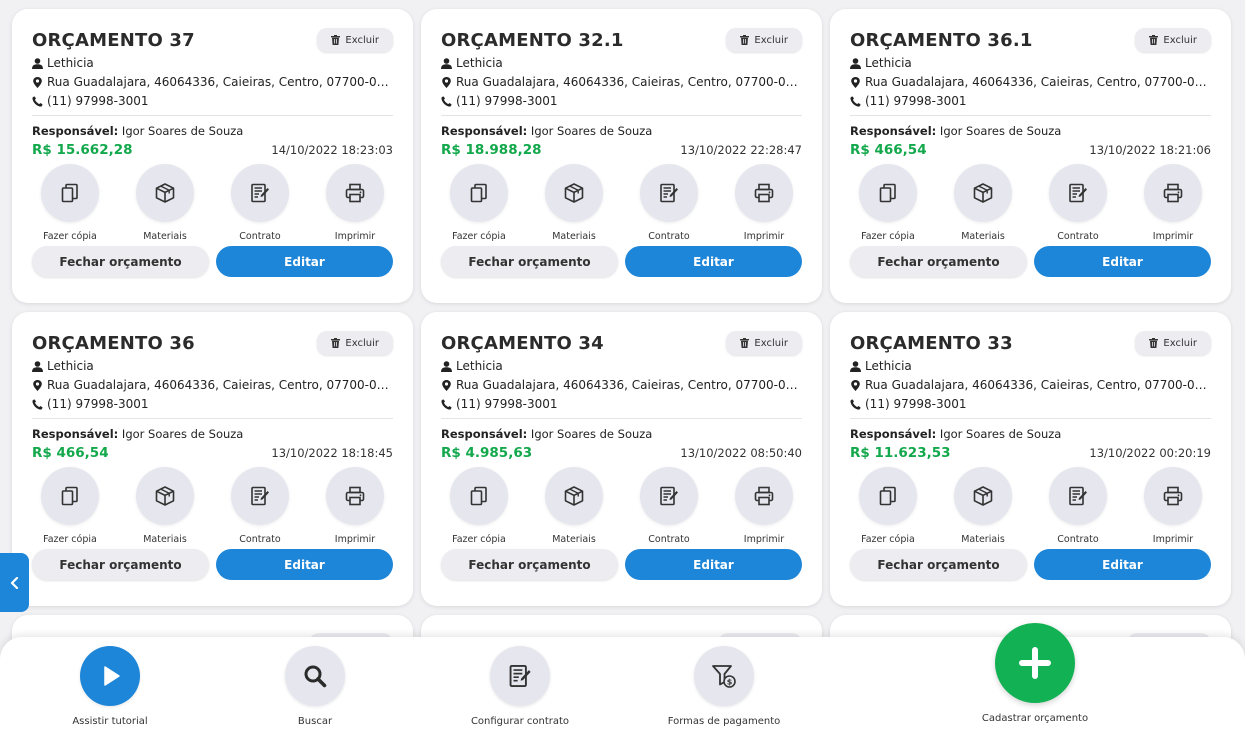 The image size is (1245, 731). What do you see at coordinates (315, 686) in the screenshot?
I see `search-button: Buscar` at bounding box center [315, 686].